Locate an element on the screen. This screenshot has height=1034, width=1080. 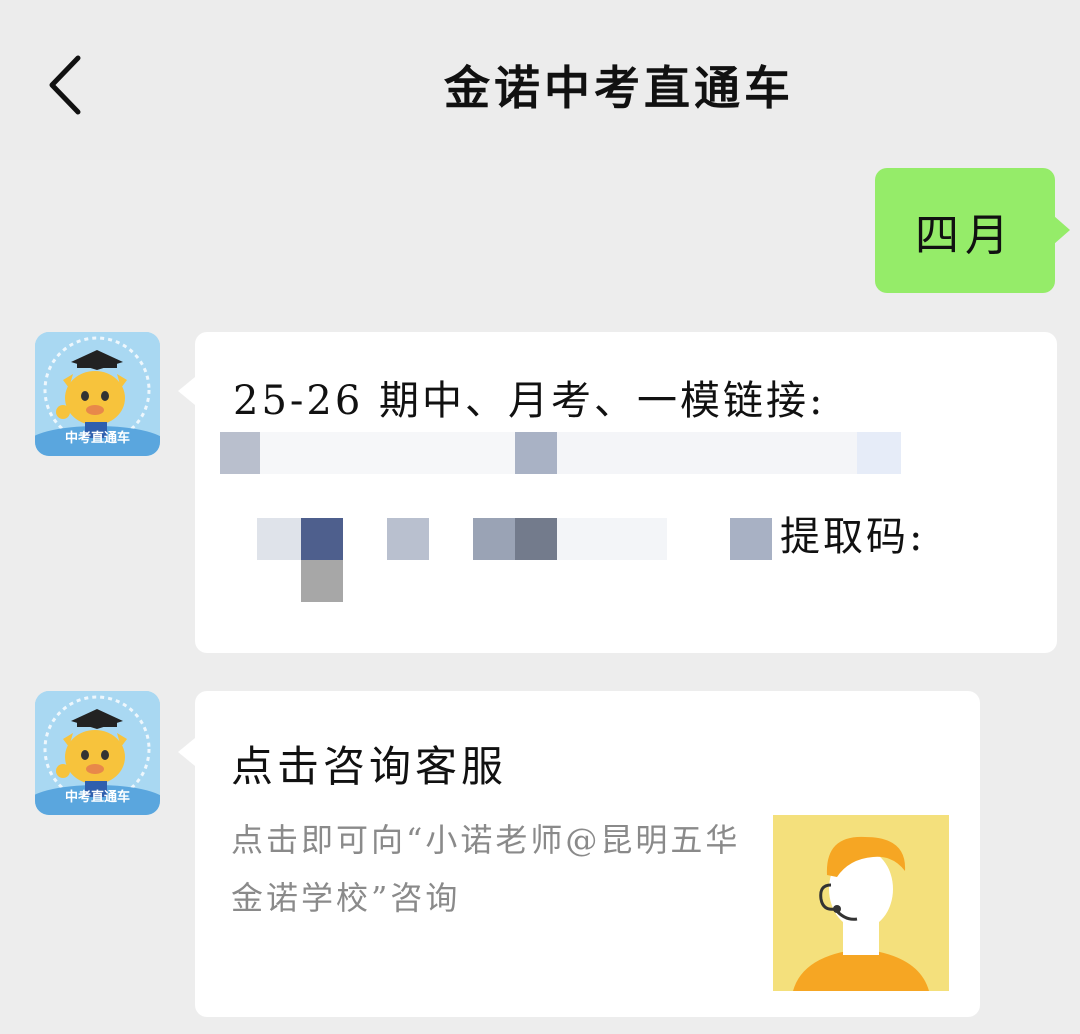
customer-service-agent-icon is located at coordinates (861, 903).